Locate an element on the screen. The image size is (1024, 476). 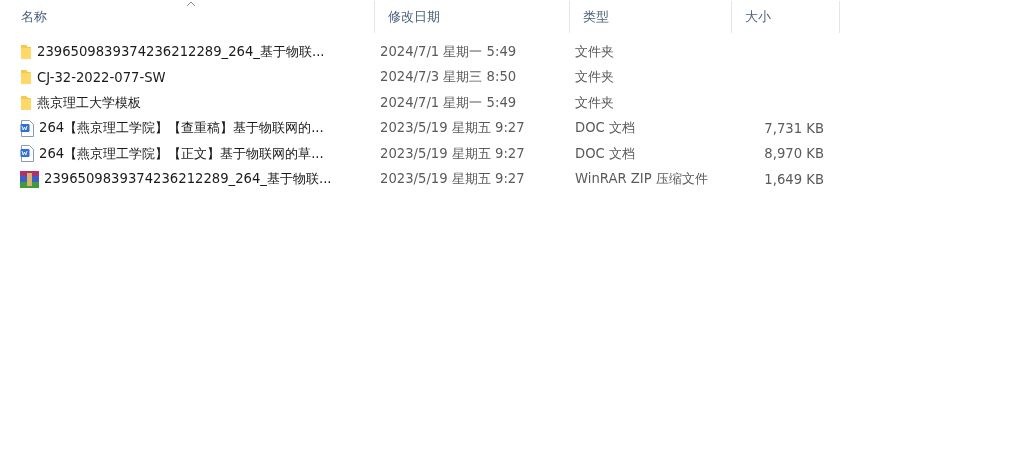
modified-date: 2024/7/3 星期三 8:50 is located at coordinates (448, 77).